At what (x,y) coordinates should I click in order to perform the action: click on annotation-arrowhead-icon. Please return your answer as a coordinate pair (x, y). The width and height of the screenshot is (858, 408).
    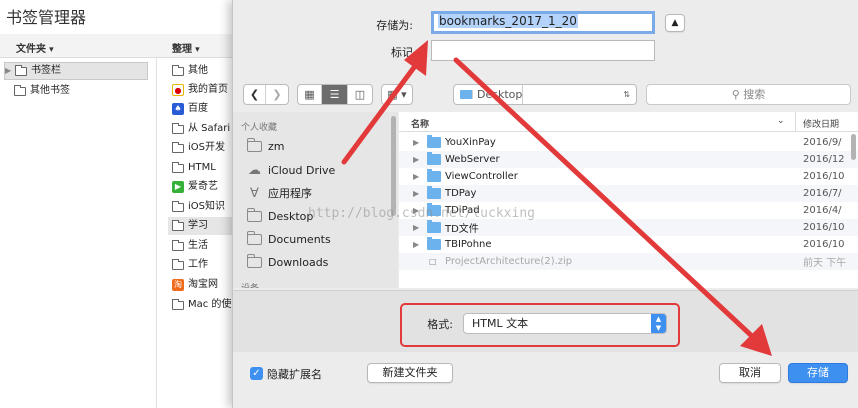
    Looking at the image, I should click on (416, 58).